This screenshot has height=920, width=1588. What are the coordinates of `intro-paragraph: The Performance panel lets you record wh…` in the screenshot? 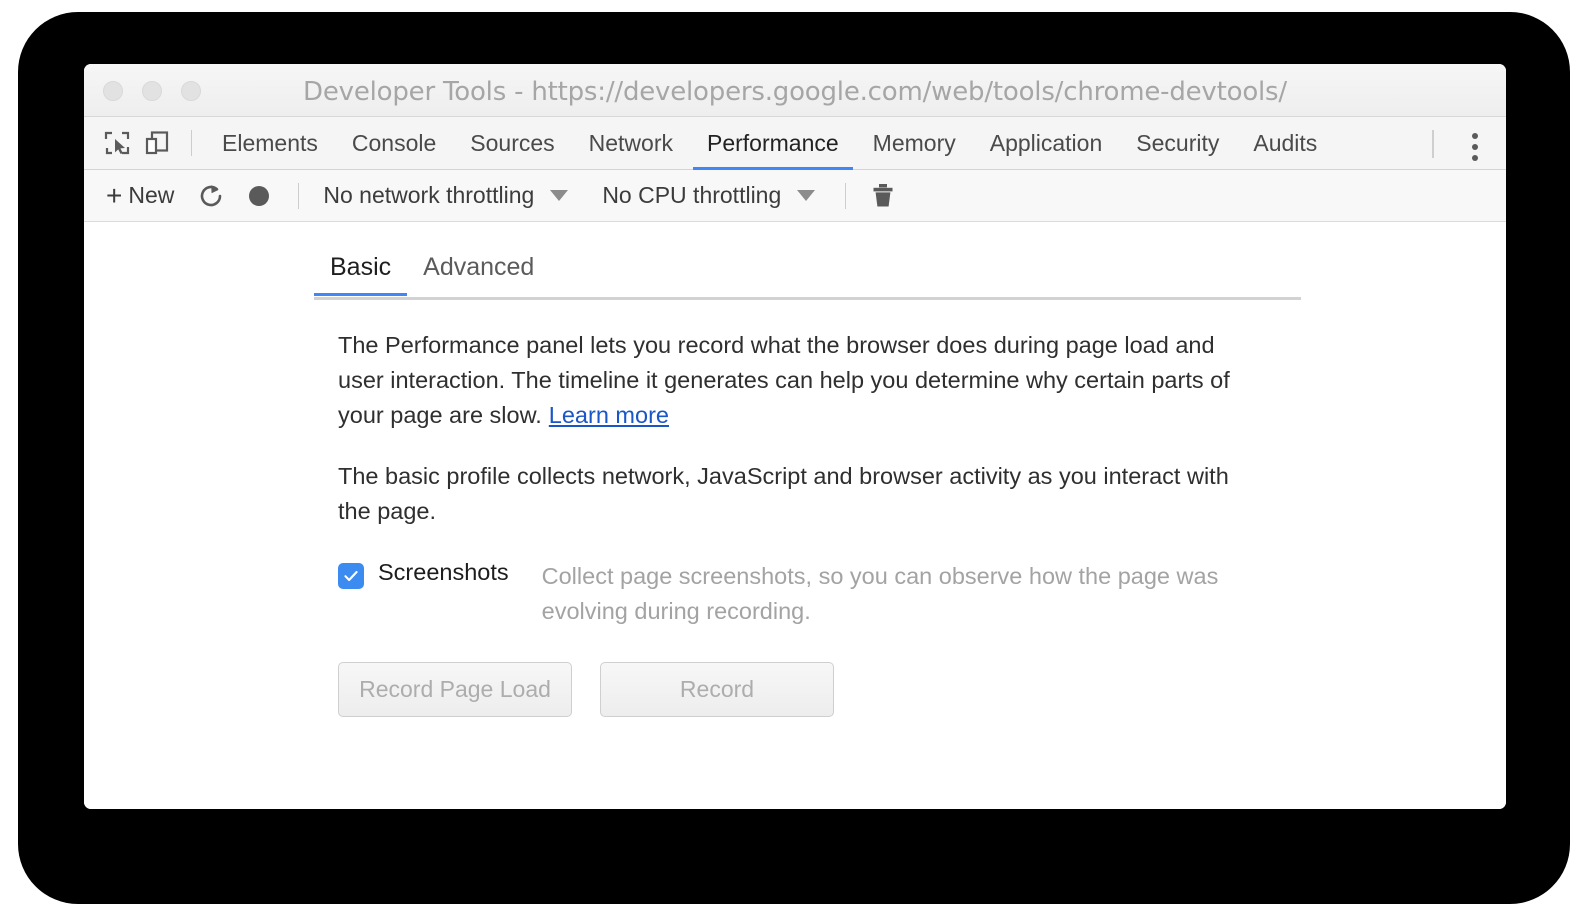 It's located at (788, 380).